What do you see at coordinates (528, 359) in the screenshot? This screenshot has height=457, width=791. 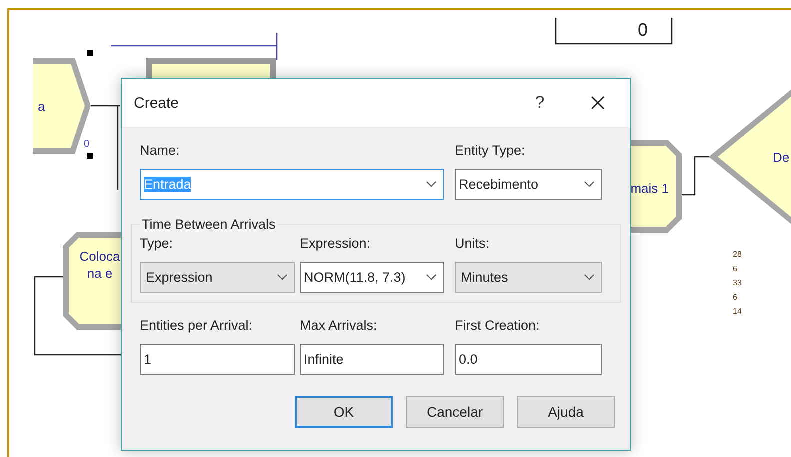 I see `text-field: 0.0` at bounding box center [528, 359].